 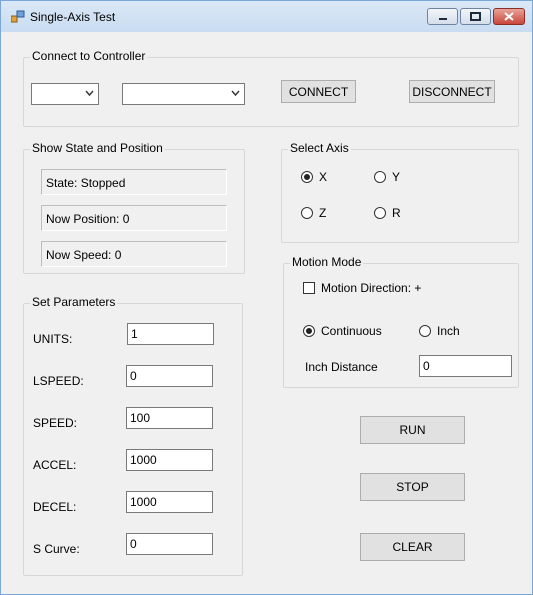 I want to click on title-bar: Single-Axis Test, so click(x=266, y=16).